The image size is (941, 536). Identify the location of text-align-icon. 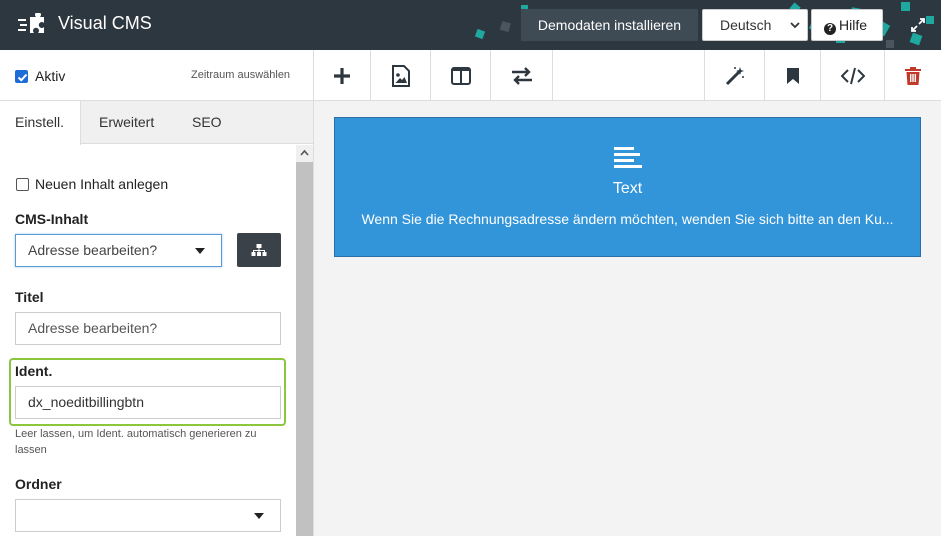
(628, 157).